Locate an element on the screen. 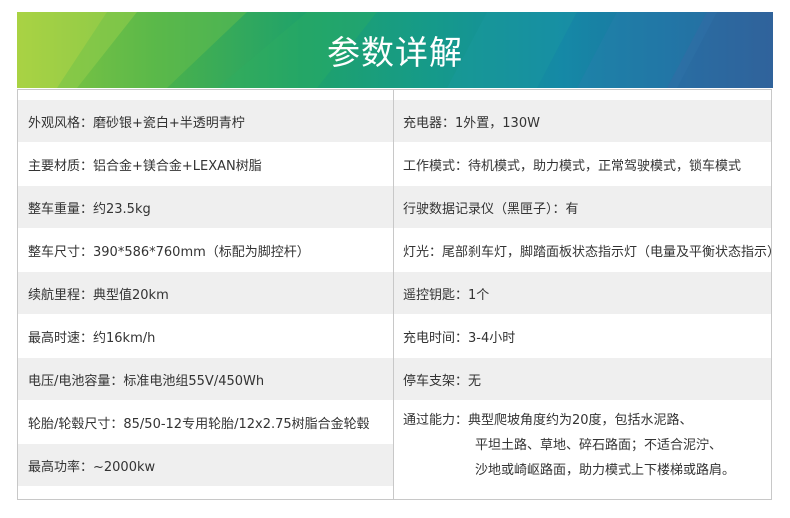 Image resolution: width=790 pixels, height=518 pixels. spec-max-power: 最高功率：~2000kw is located at coordinates (205, 465).